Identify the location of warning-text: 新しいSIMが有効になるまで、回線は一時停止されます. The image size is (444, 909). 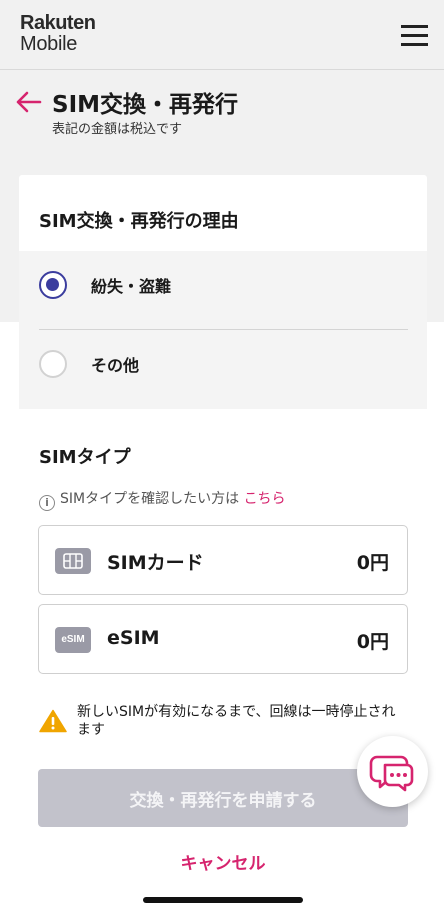
(236, 721).